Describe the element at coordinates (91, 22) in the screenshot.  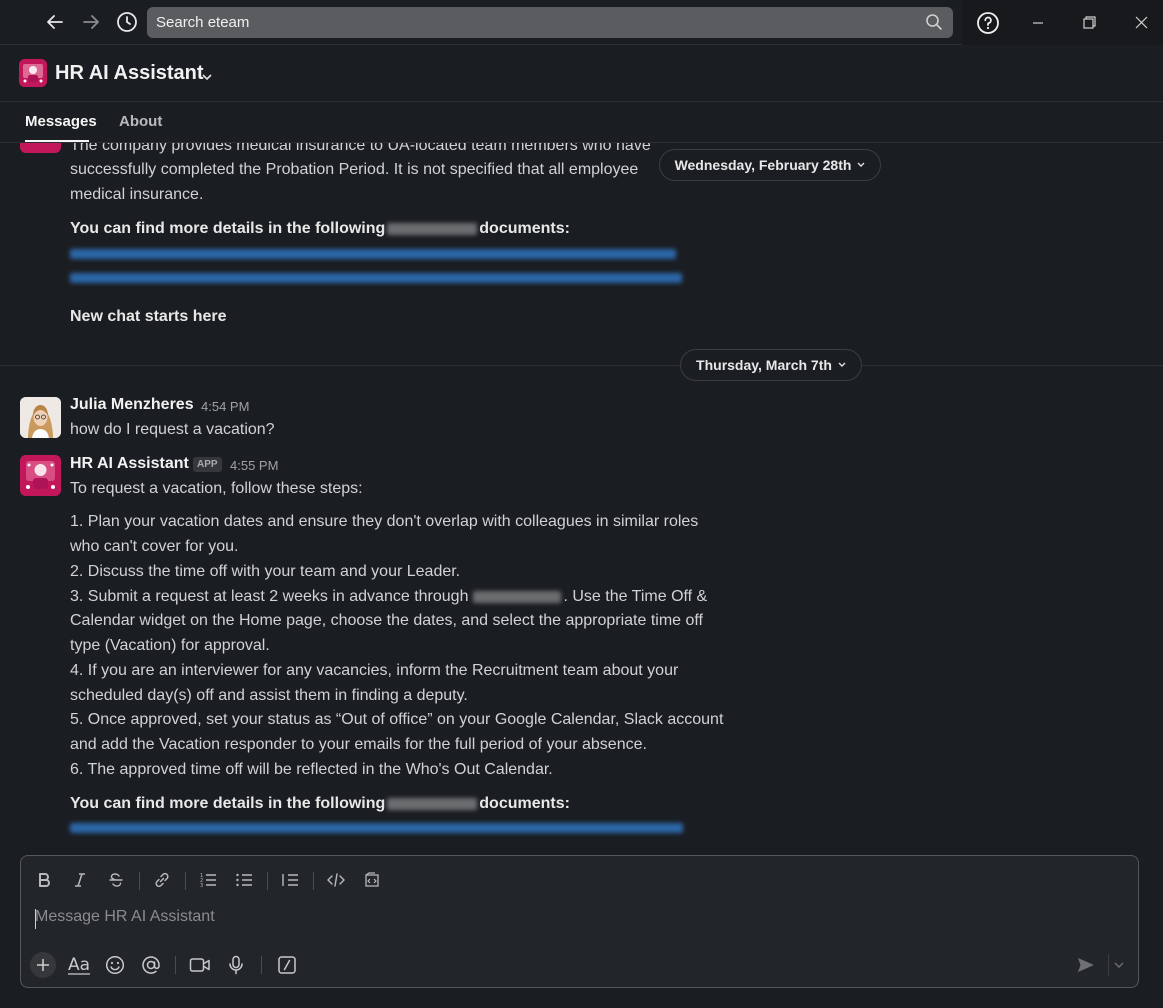
I see `forward-arrow-icon` at that location.